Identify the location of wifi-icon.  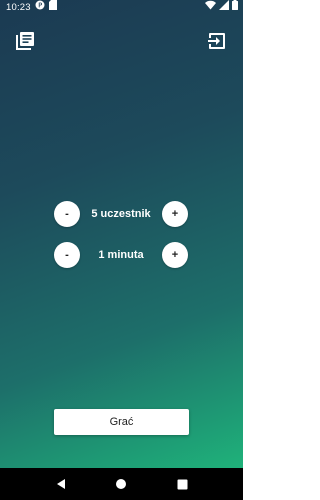
(210, 8).